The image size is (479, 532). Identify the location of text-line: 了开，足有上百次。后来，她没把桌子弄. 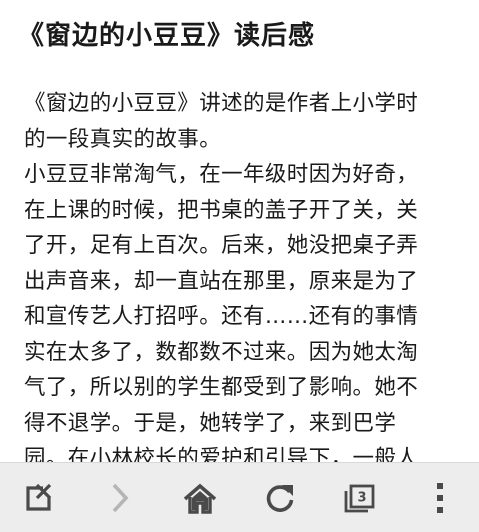
(221, 245).